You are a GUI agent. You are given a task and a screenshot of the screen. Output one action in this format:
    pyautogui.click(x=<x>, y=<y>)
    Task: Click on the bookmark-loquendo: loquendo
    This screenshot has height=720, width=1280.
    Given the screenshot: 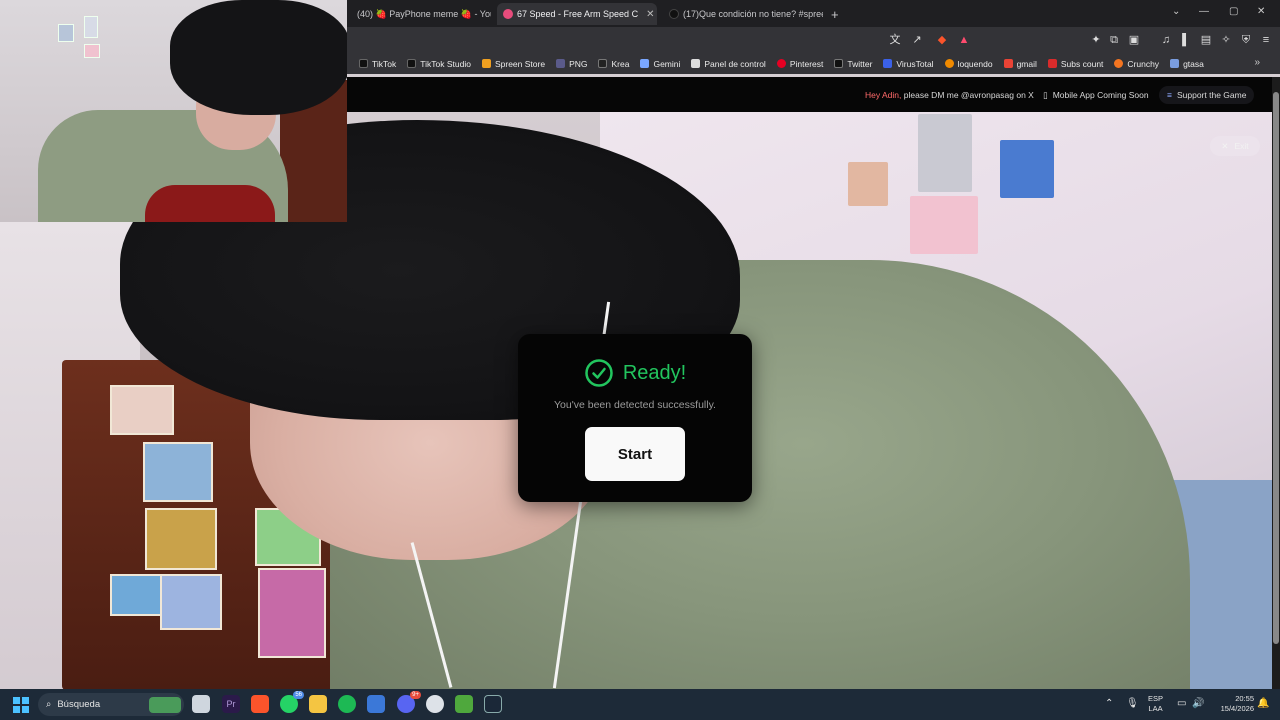 What is the action you would take?
    pyautogui.click(x=968, y=64)
    